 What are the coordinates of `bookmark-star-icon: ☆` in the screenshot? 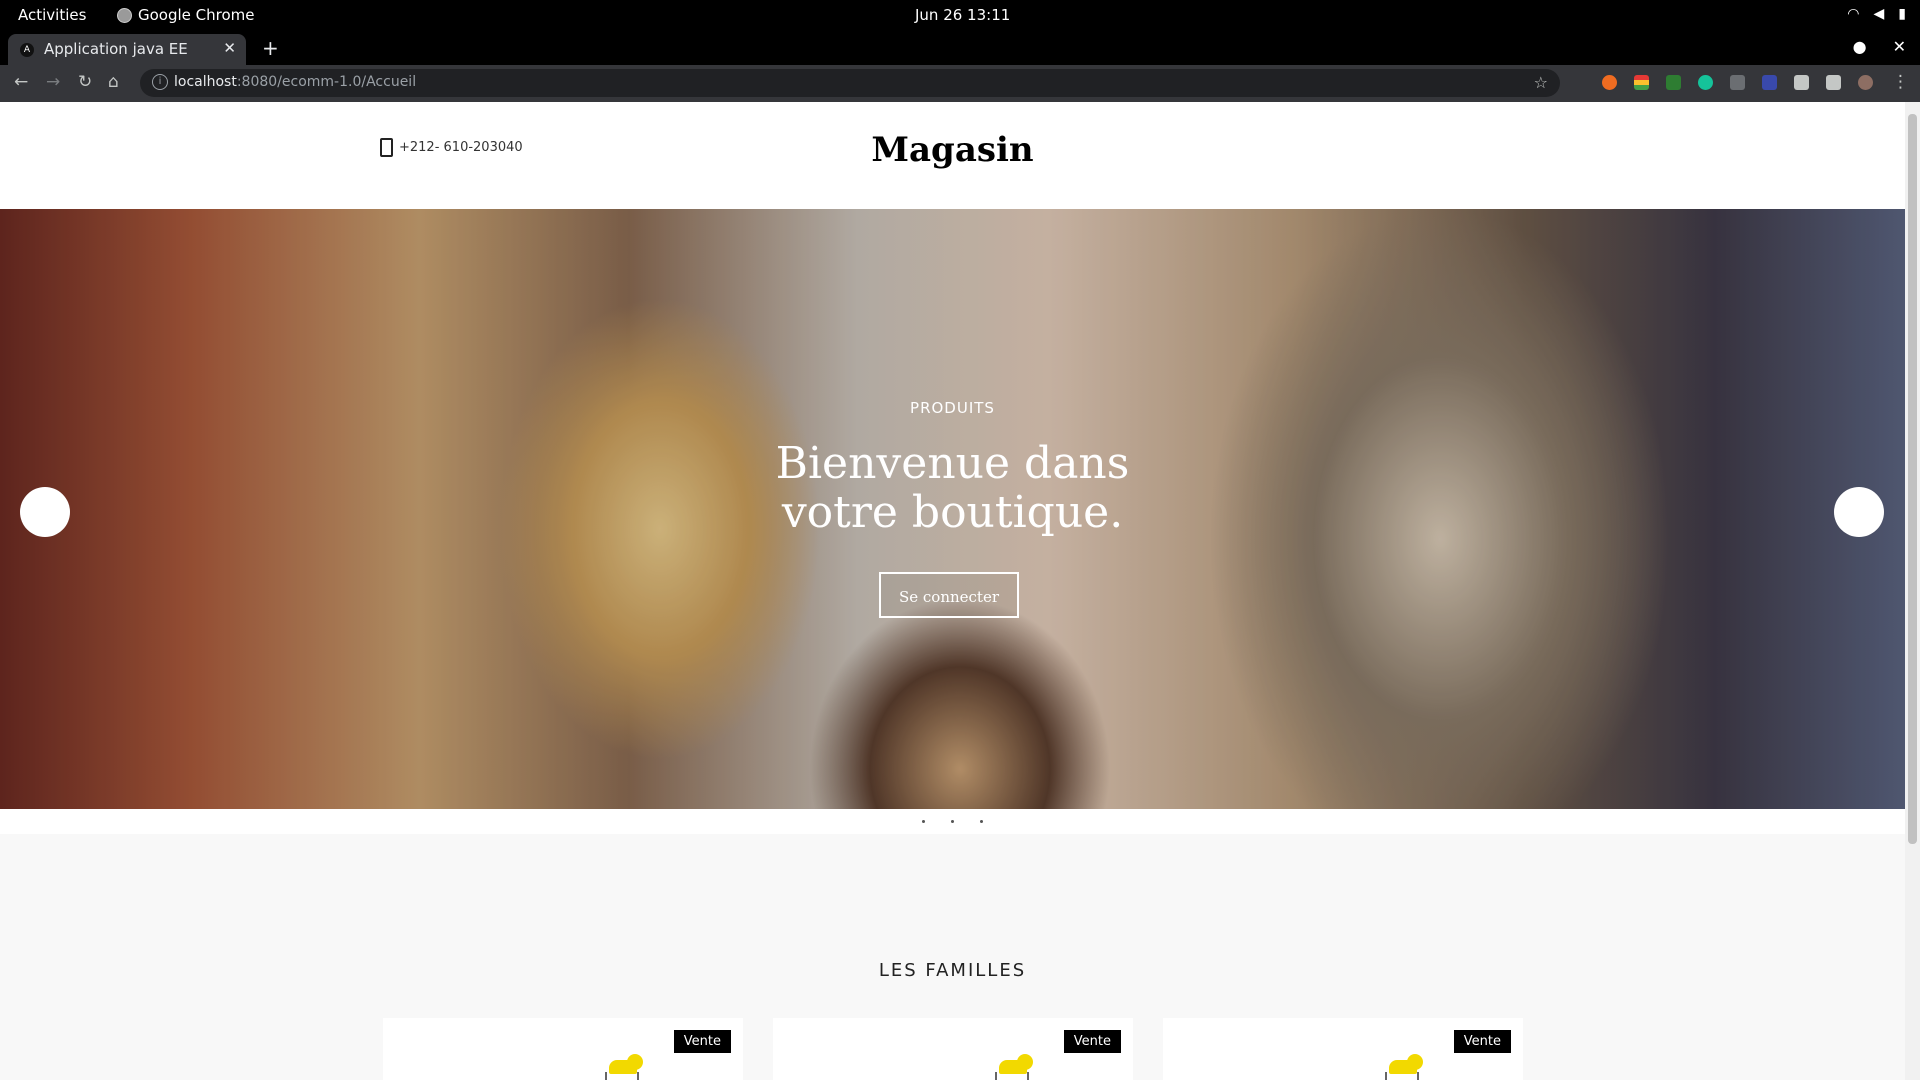 It's located at (1541, 82).